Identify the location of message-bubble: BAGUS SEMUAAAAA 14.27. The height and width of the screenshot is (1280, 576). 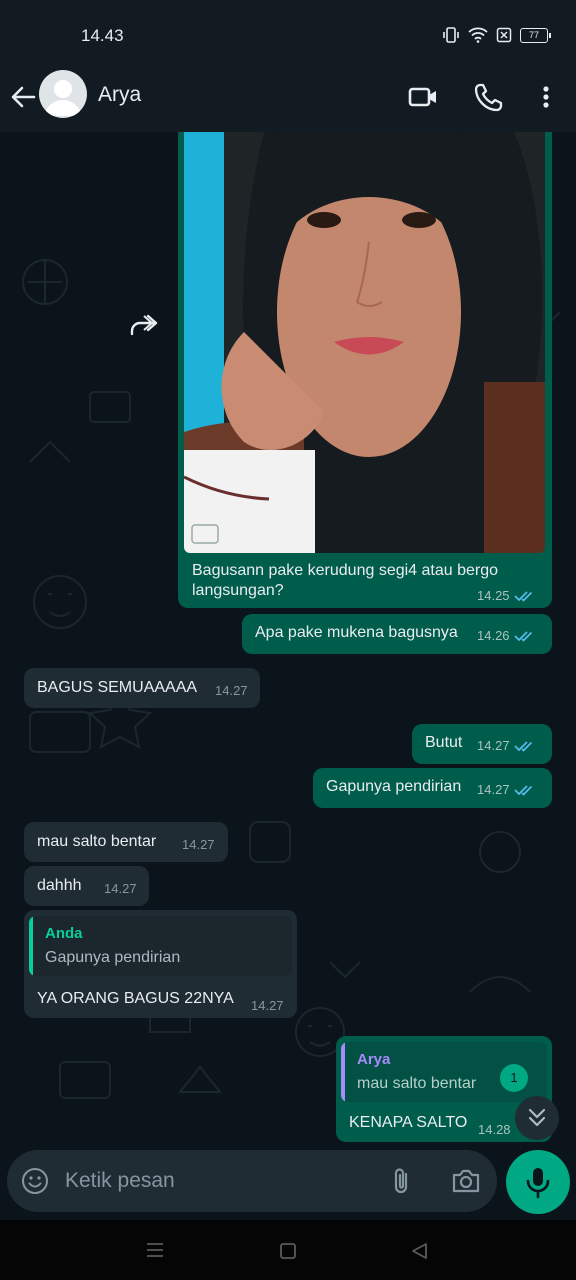
(142, 688).